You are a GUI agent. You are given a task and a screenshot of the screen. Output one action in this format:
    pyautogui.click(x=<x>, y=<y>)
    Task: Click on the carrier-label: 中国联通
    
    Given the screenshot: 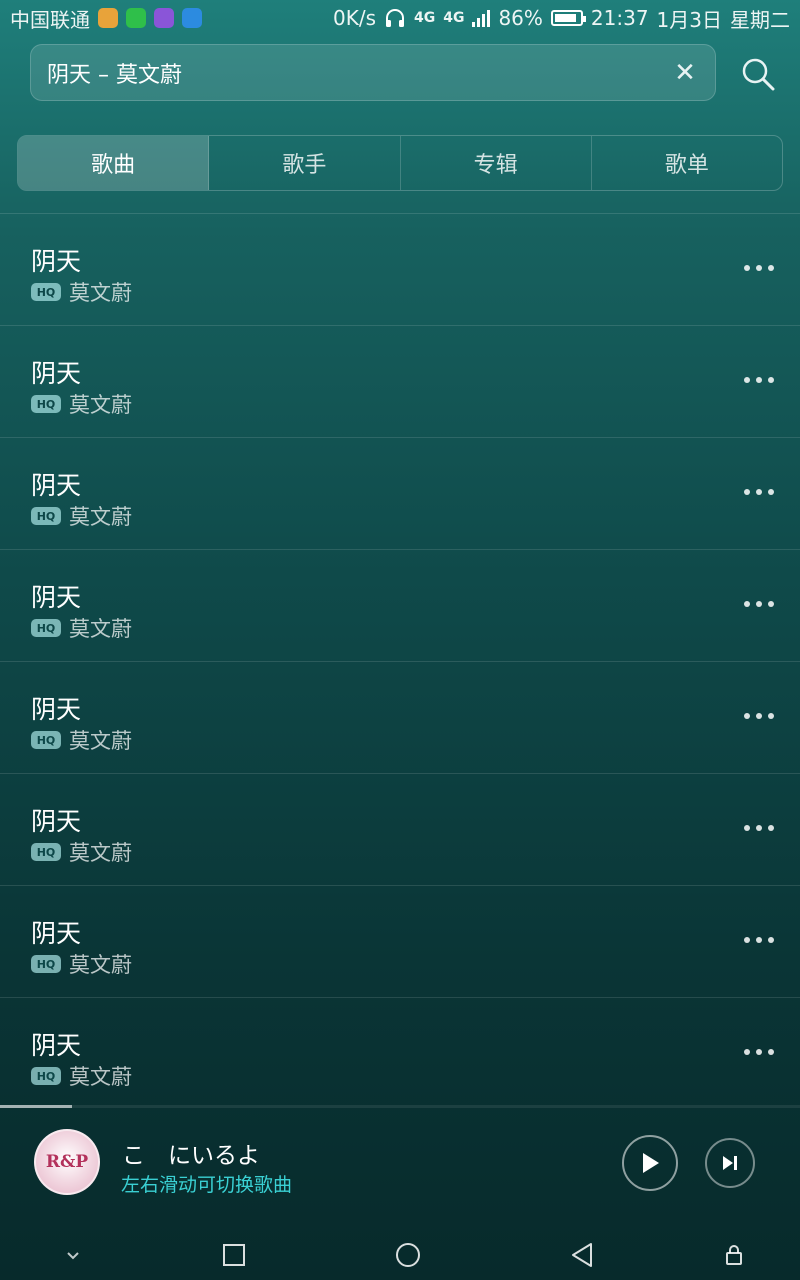 What is the action you would take?
    pyautogui.click(x=50, y=19)
    